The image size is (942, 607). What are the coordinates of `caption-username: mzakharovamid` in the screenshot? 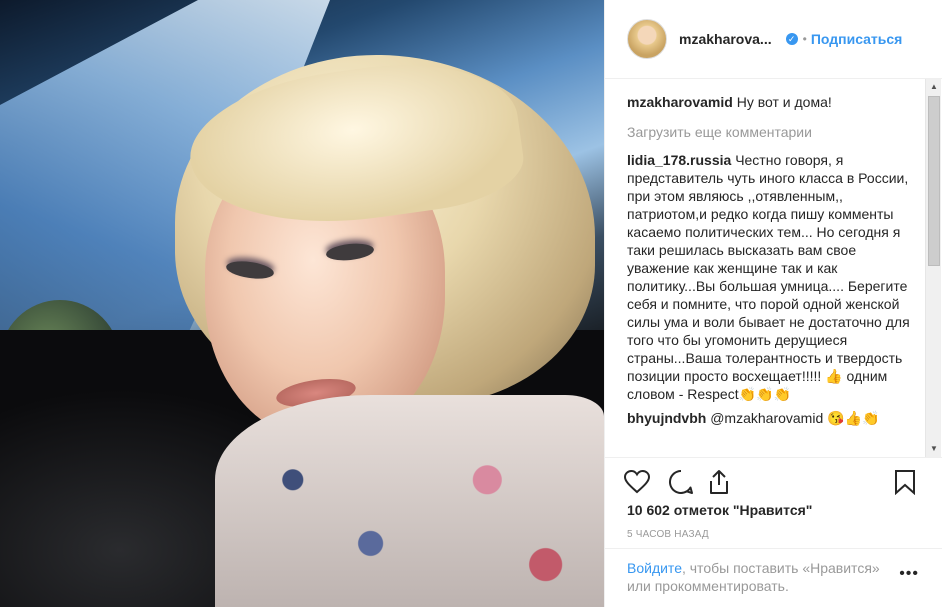 It's located at (680, 102).